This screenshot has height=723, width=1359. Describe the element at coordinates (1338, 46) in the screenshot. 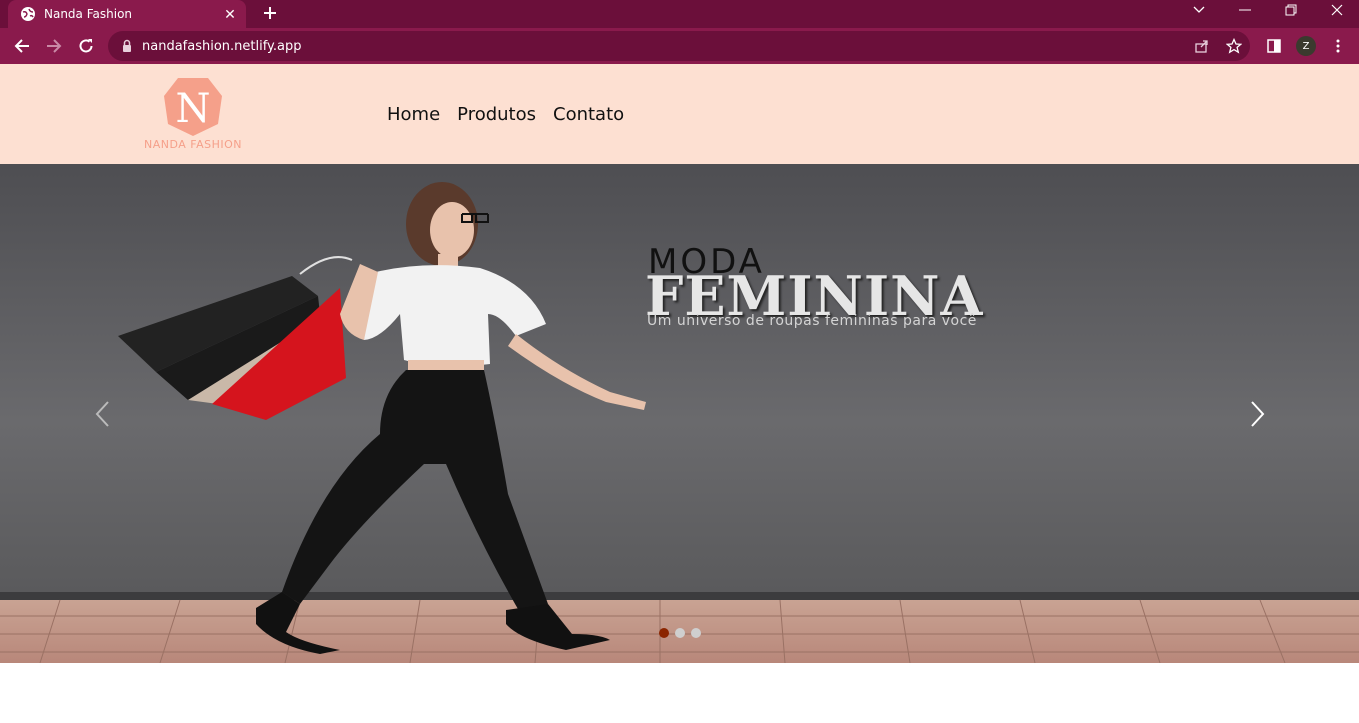

I see `kebab-menu-icon` at that location.